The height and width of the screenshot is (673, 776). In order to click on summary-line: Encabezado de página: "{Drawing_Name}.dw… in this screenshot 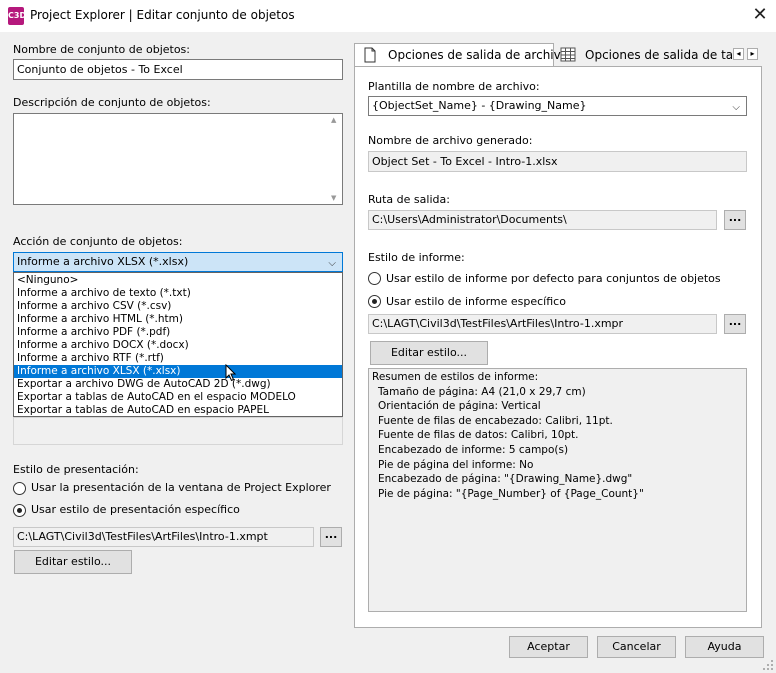, I will do `click(505, 479)`.